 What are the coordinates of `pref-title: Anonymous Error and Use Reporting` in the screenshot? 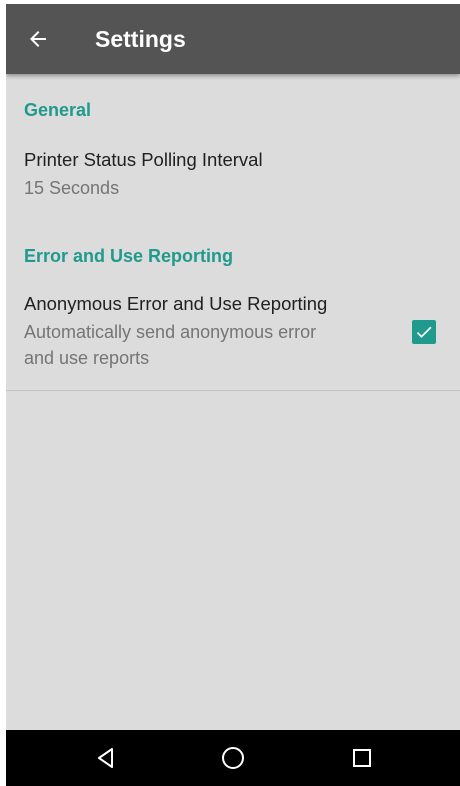 It's located at (176, 303).